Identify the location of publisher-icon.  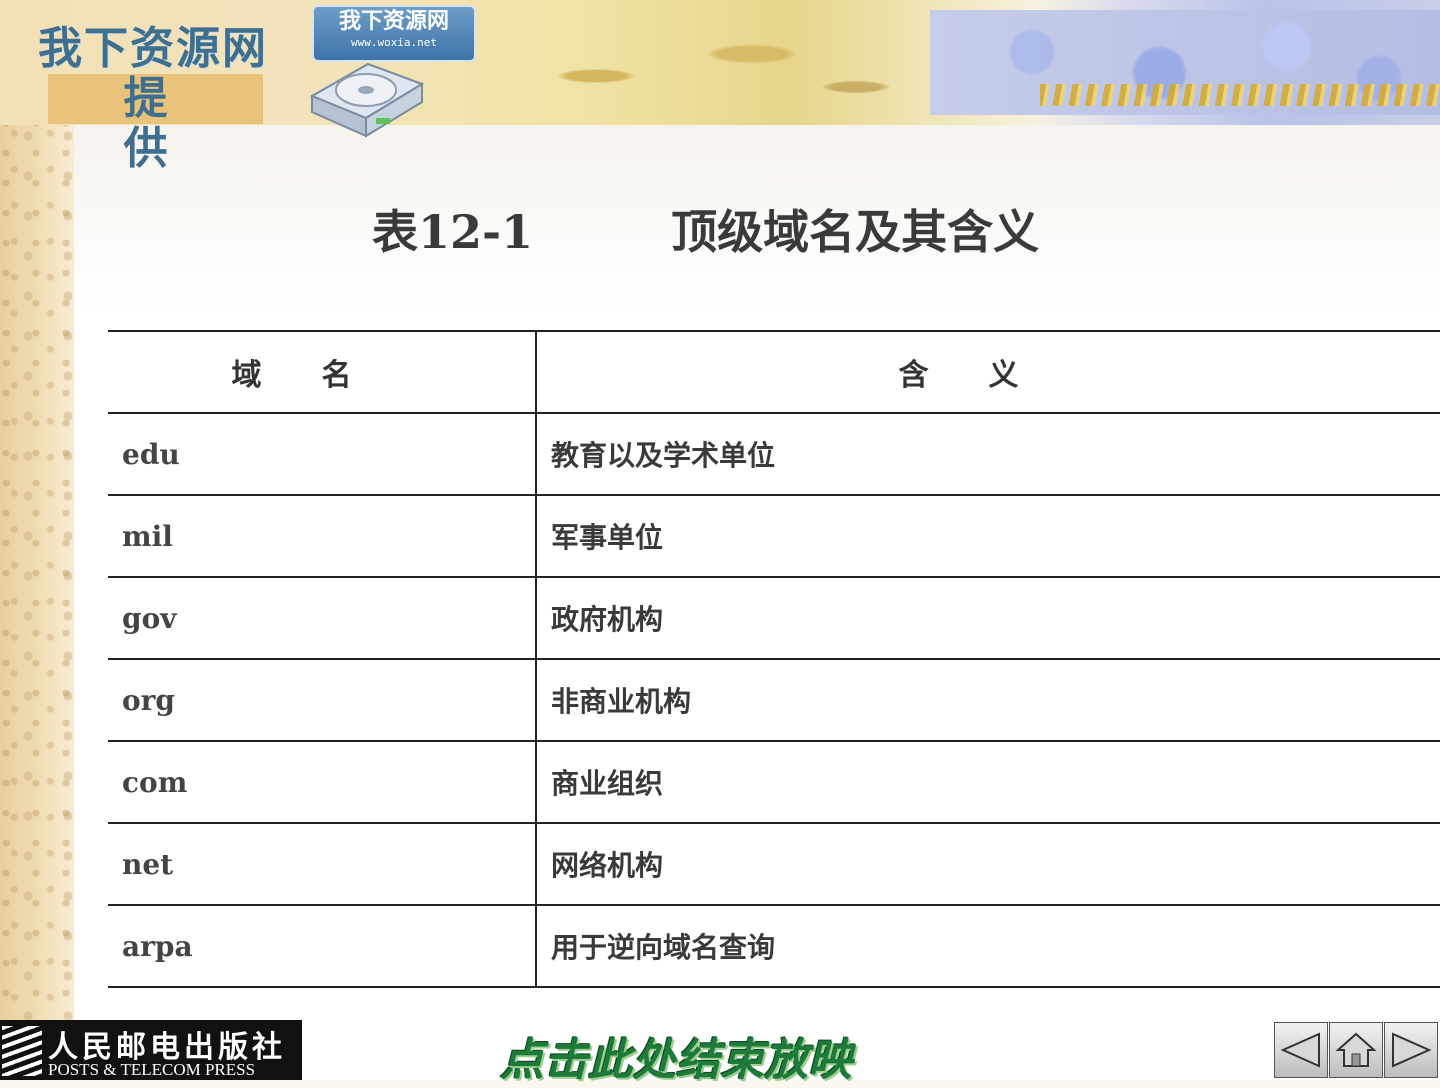
(22, 1051).